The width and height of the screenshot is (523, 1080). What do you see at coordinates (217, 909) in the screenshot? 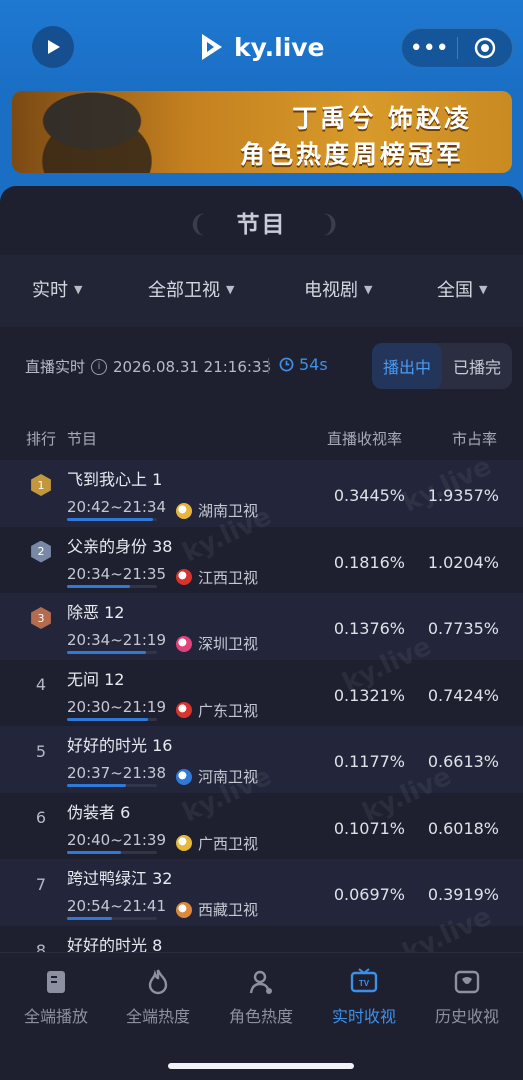
I see `channel: 西藏卫视` at bounding box center [217, 909].